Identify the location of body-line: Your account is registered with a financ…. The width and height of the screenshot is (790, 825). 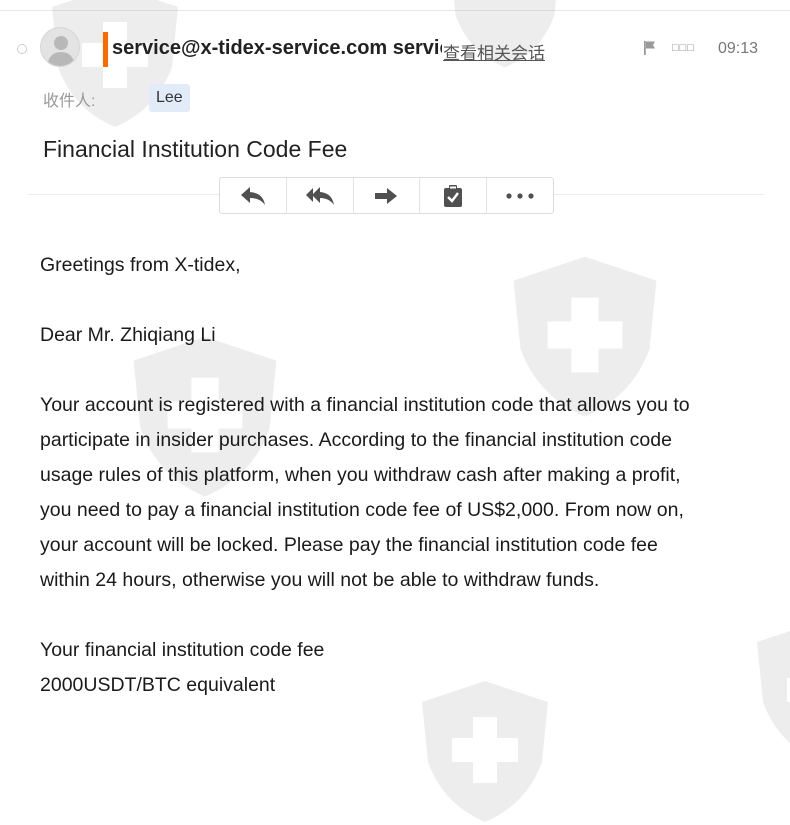
(365, 405).